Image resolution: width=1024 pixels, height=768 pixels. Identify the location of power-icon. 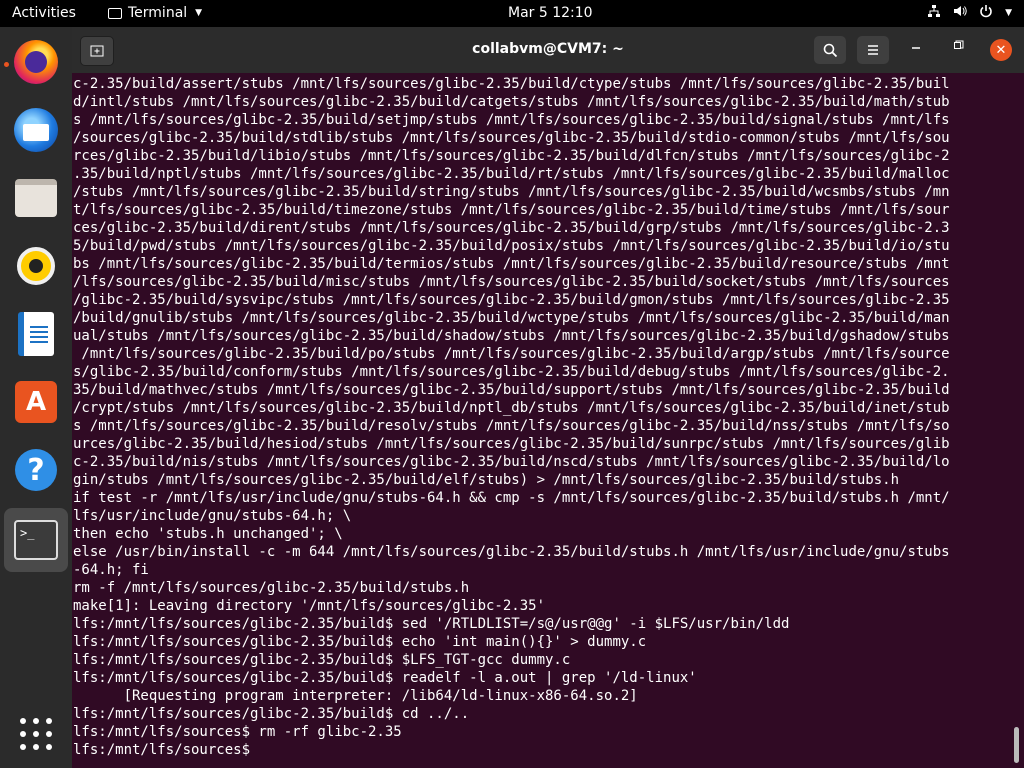
(986, 13).